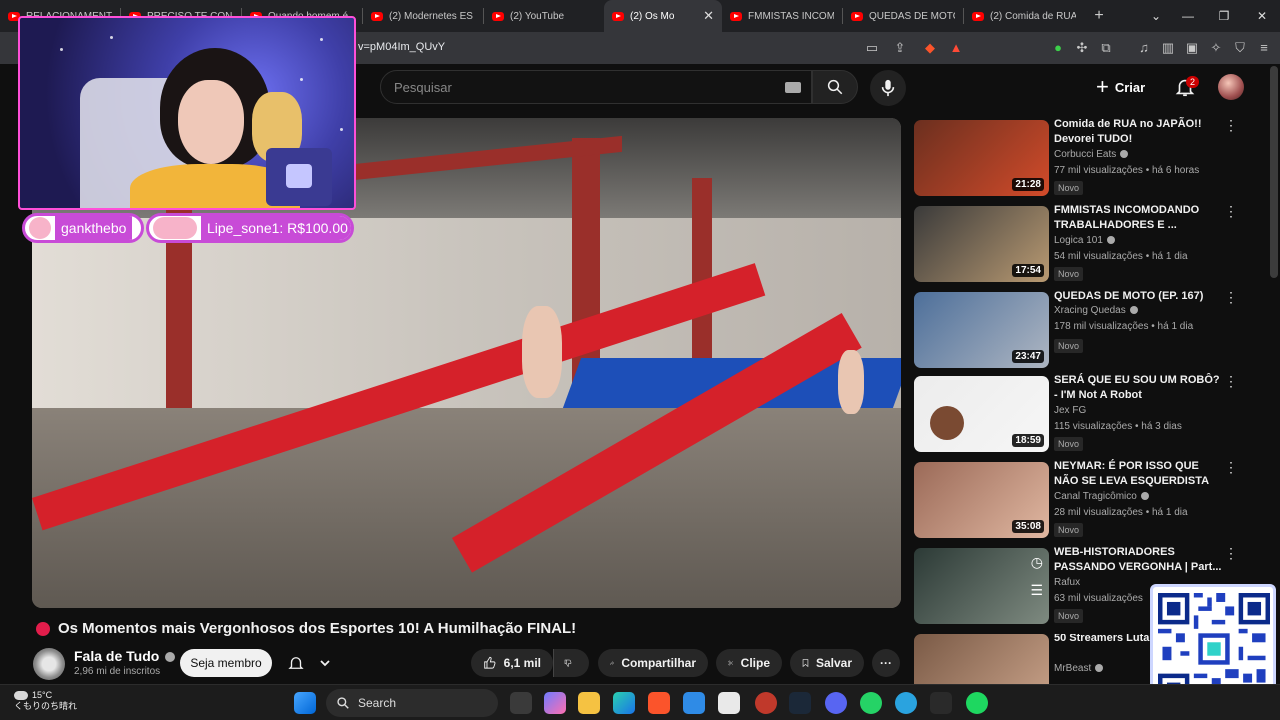  What do you see at coordinates (521, 703) in the screenshot?
I see `task-view-icon` at bounding box center [521, 703].